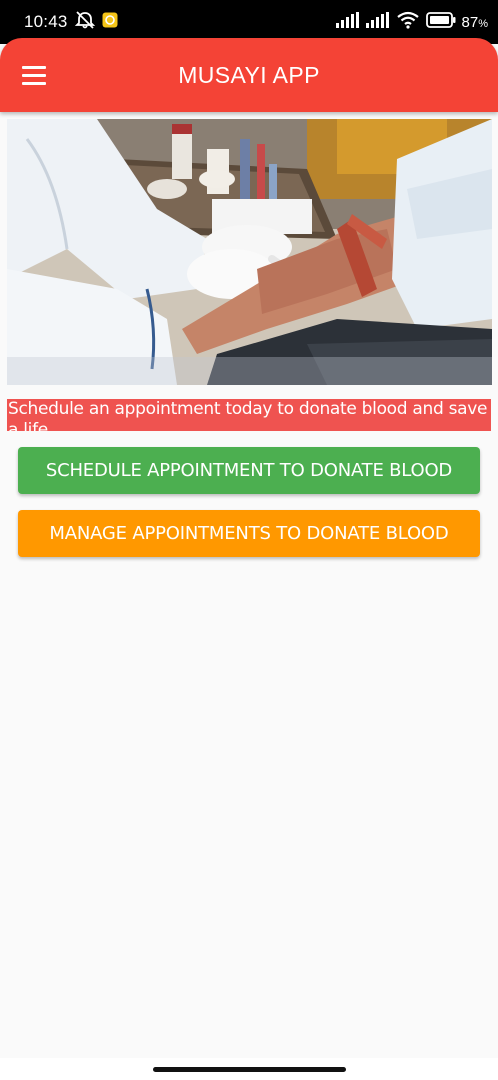  What do you see at coordinates (85, 22) in the screenshot?
I see `muted-notification-icon` at bounding box center [85, 22].